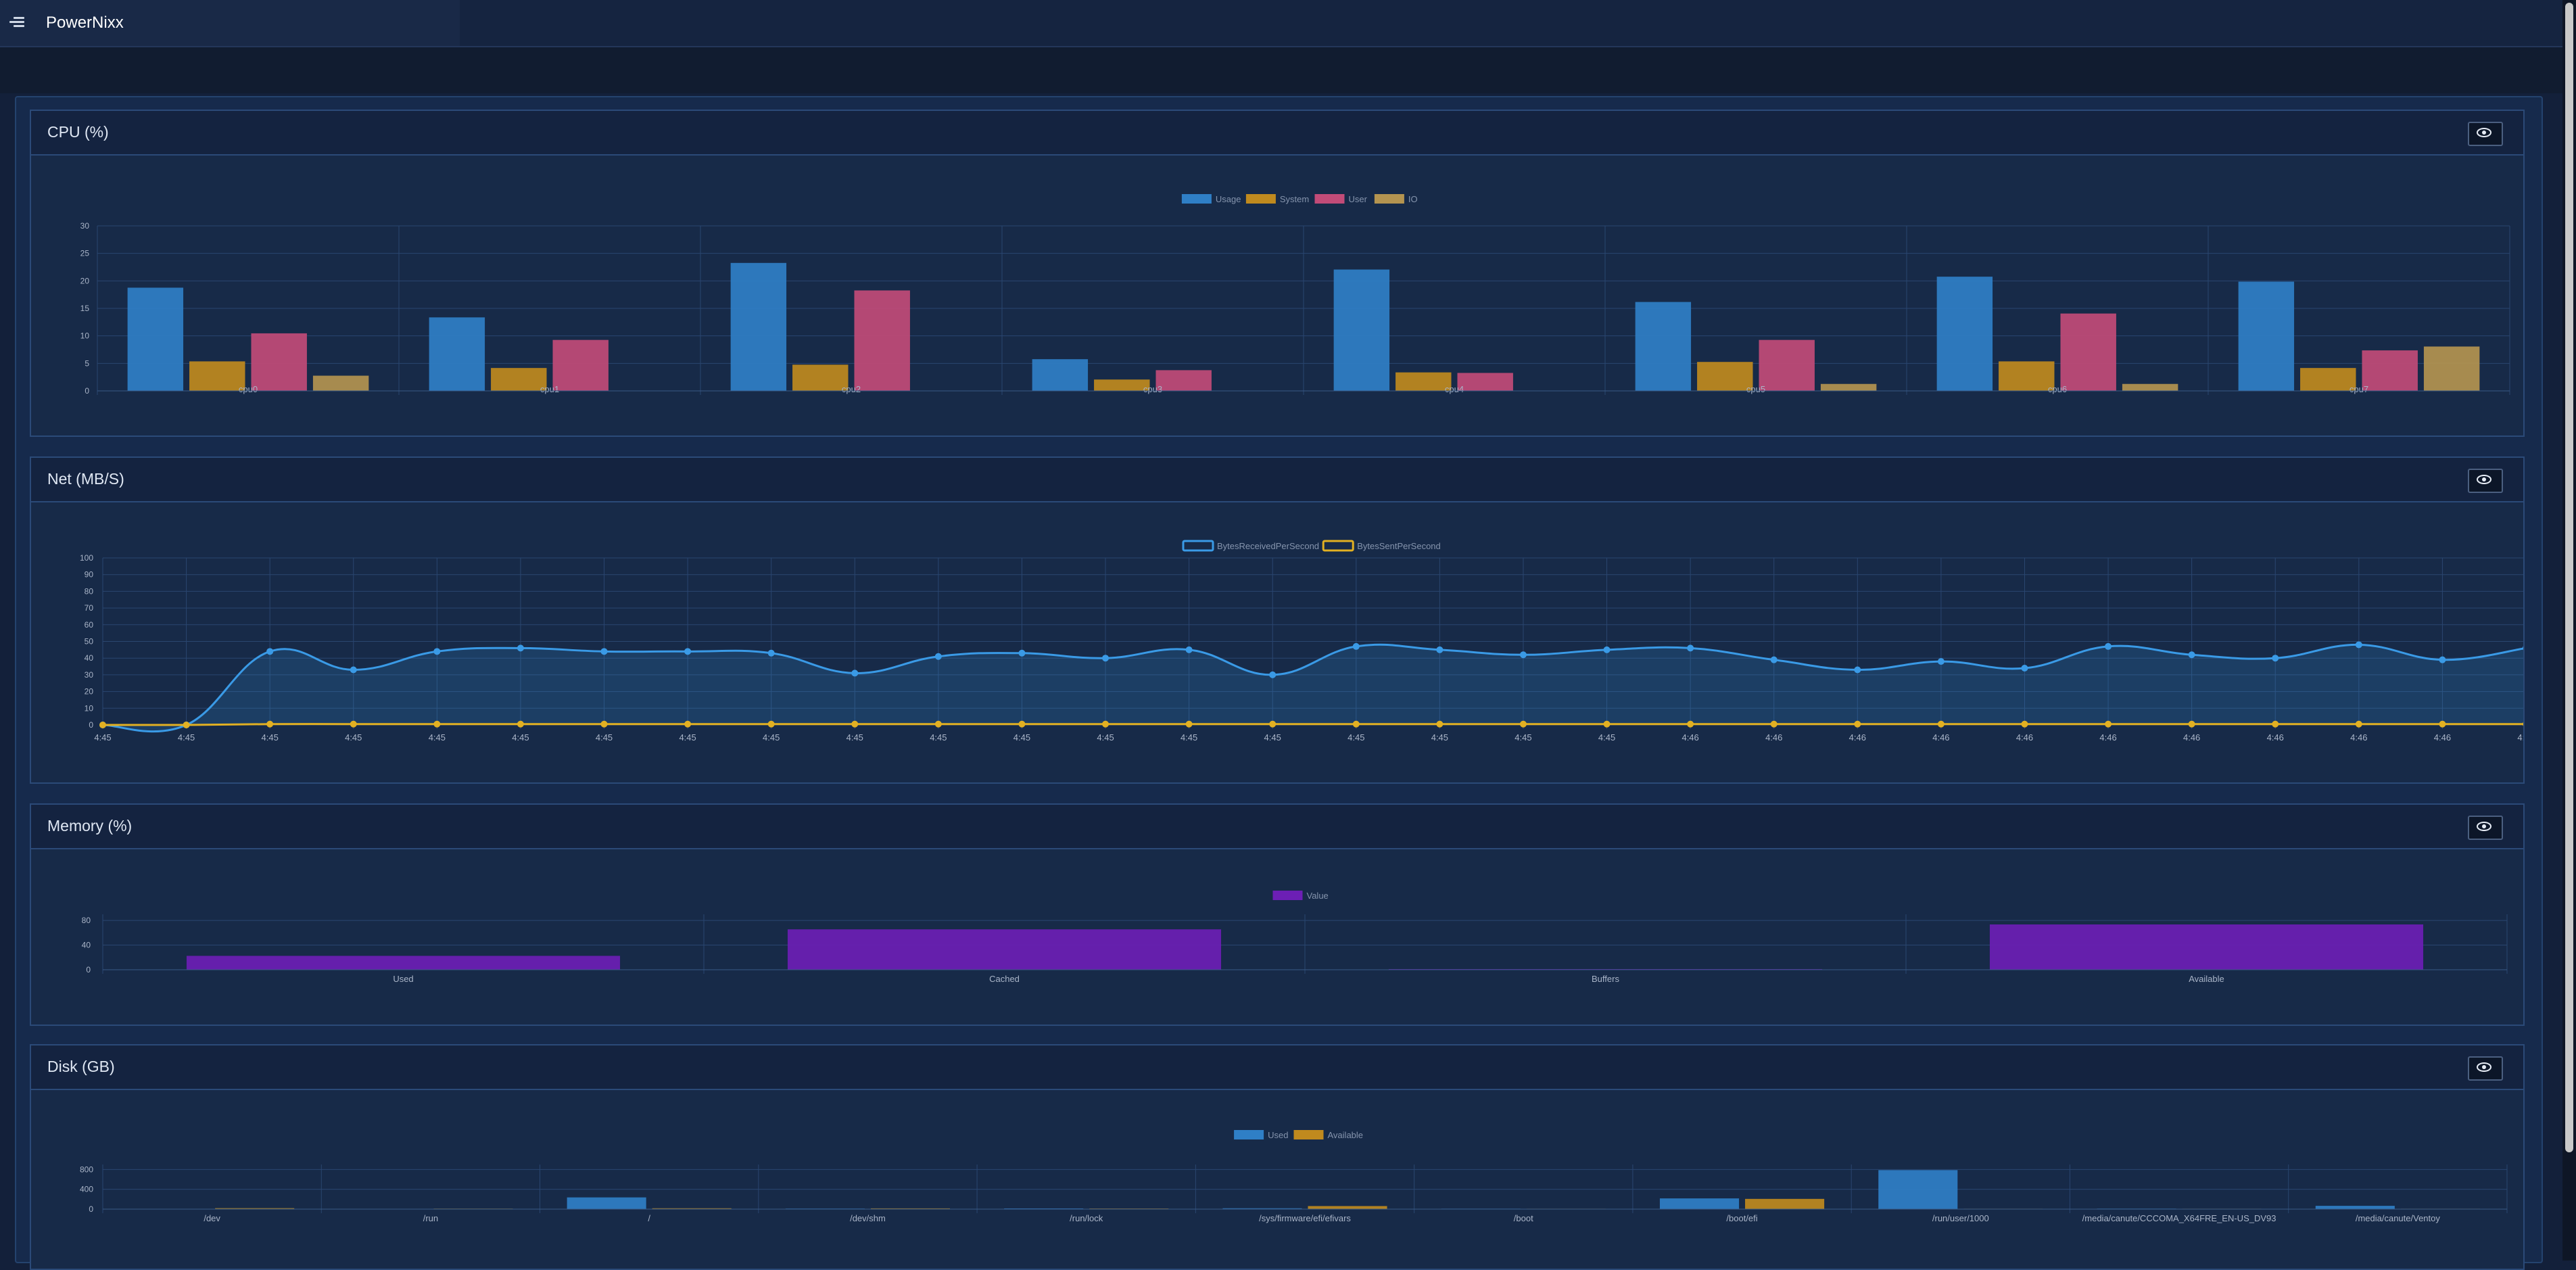  I want to click on x-tick-label-1: 4:45, so click(186, 737).